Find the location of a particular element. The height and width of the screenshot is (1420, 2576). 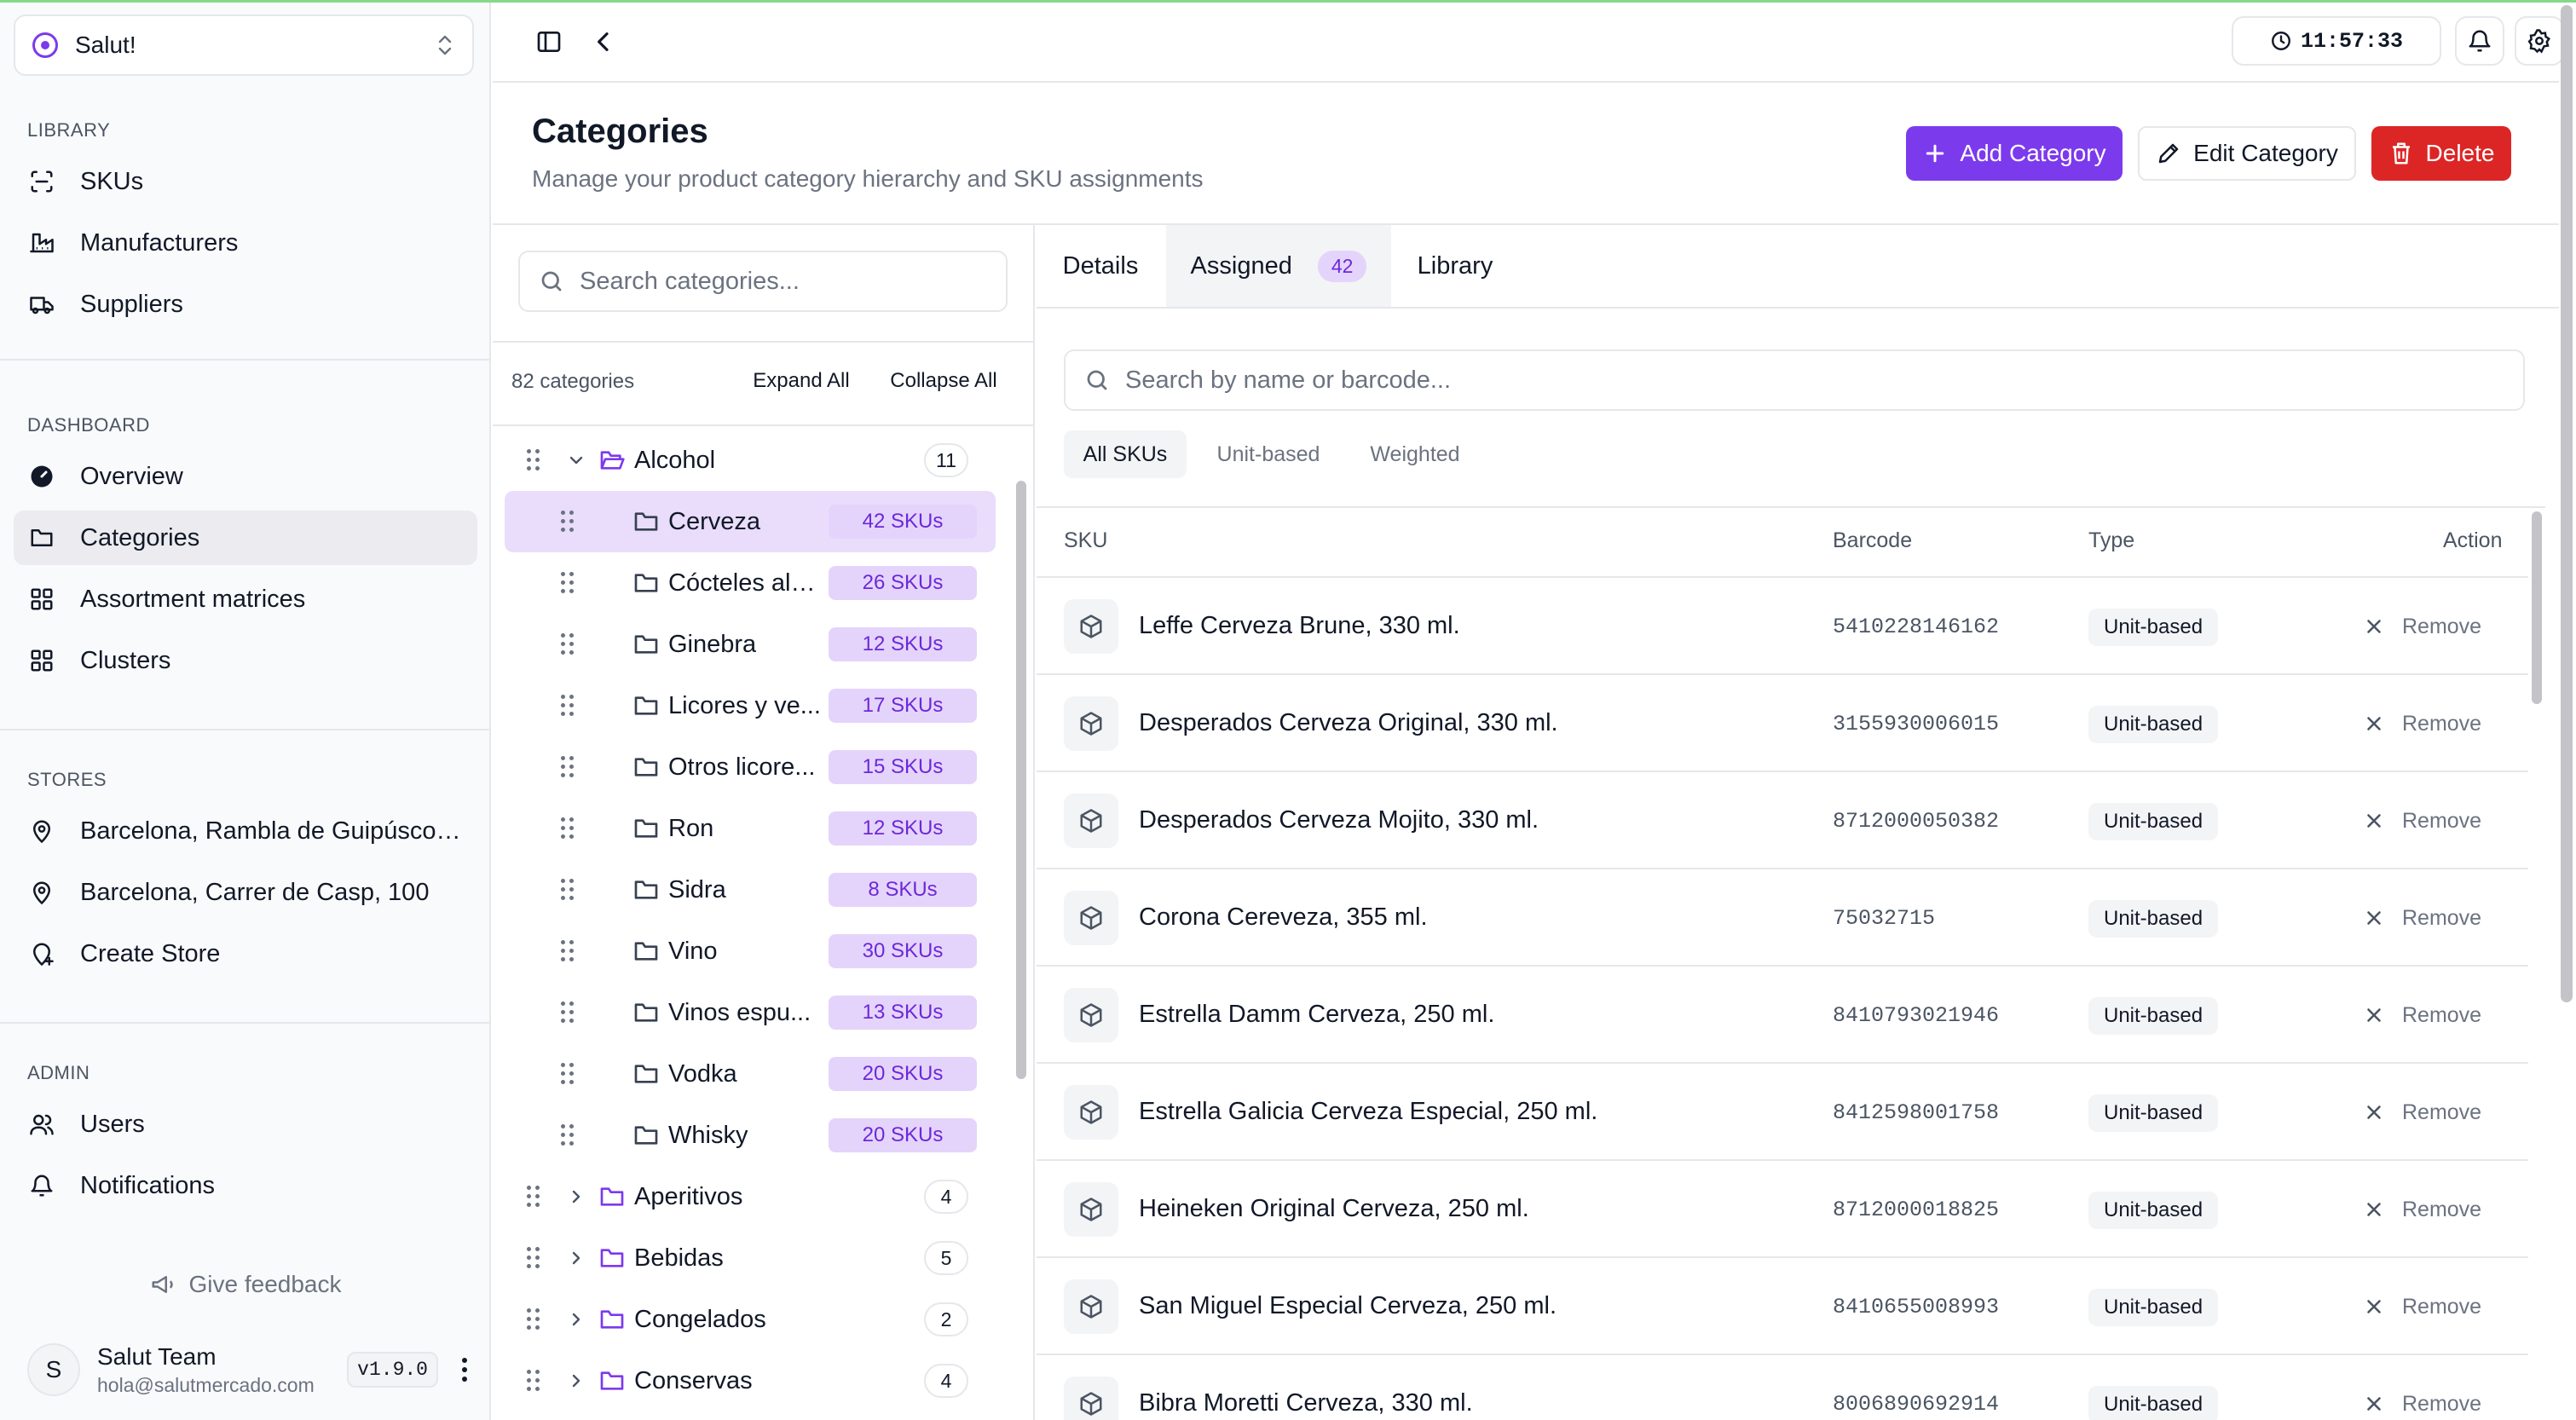

sidebar-item-store-casp: Barcelona, Carrer de Casp, 100 is located at coordinates (245, 892).